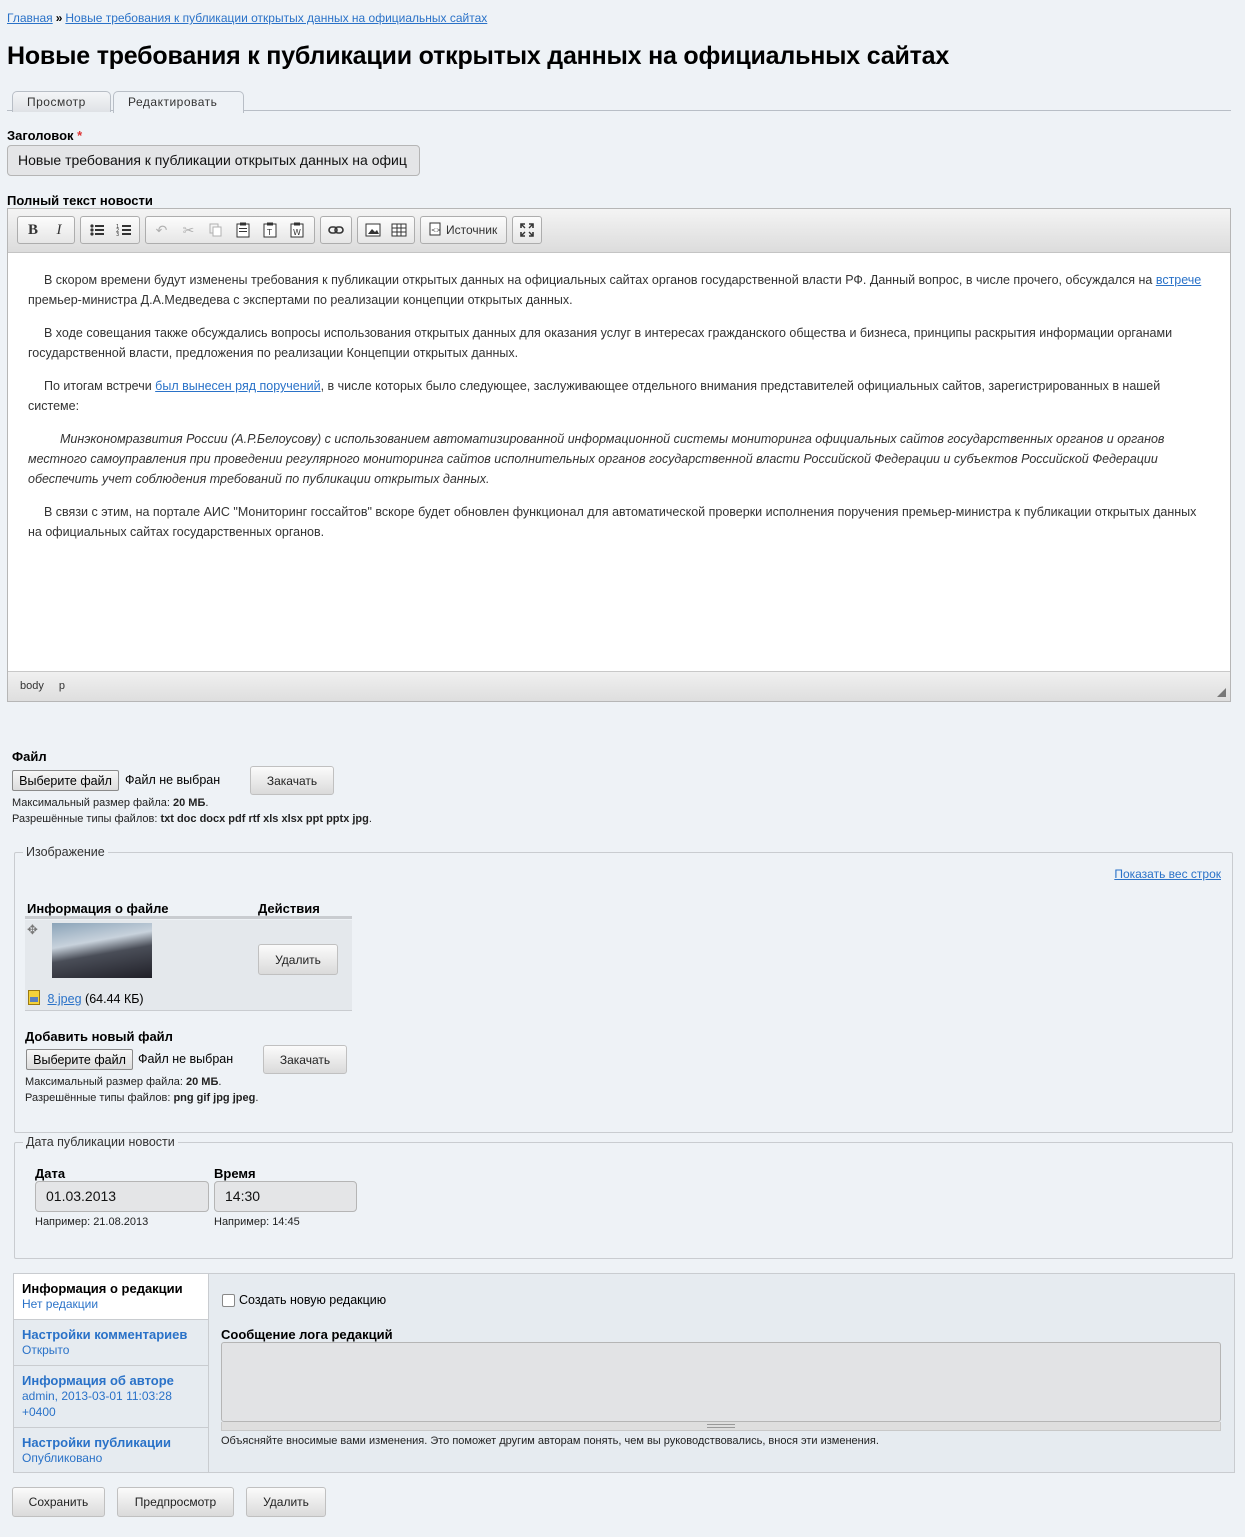 The height and width of the screenshot is (1537, 1245). I want to click on image-icon, so click(373, 230).